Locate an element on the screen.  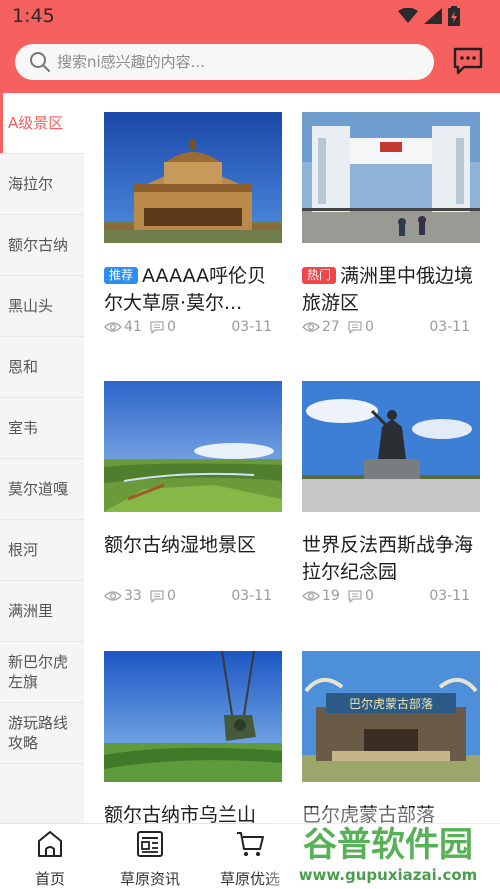
status-bar: 1:45 is located at coordinates (250, 17).